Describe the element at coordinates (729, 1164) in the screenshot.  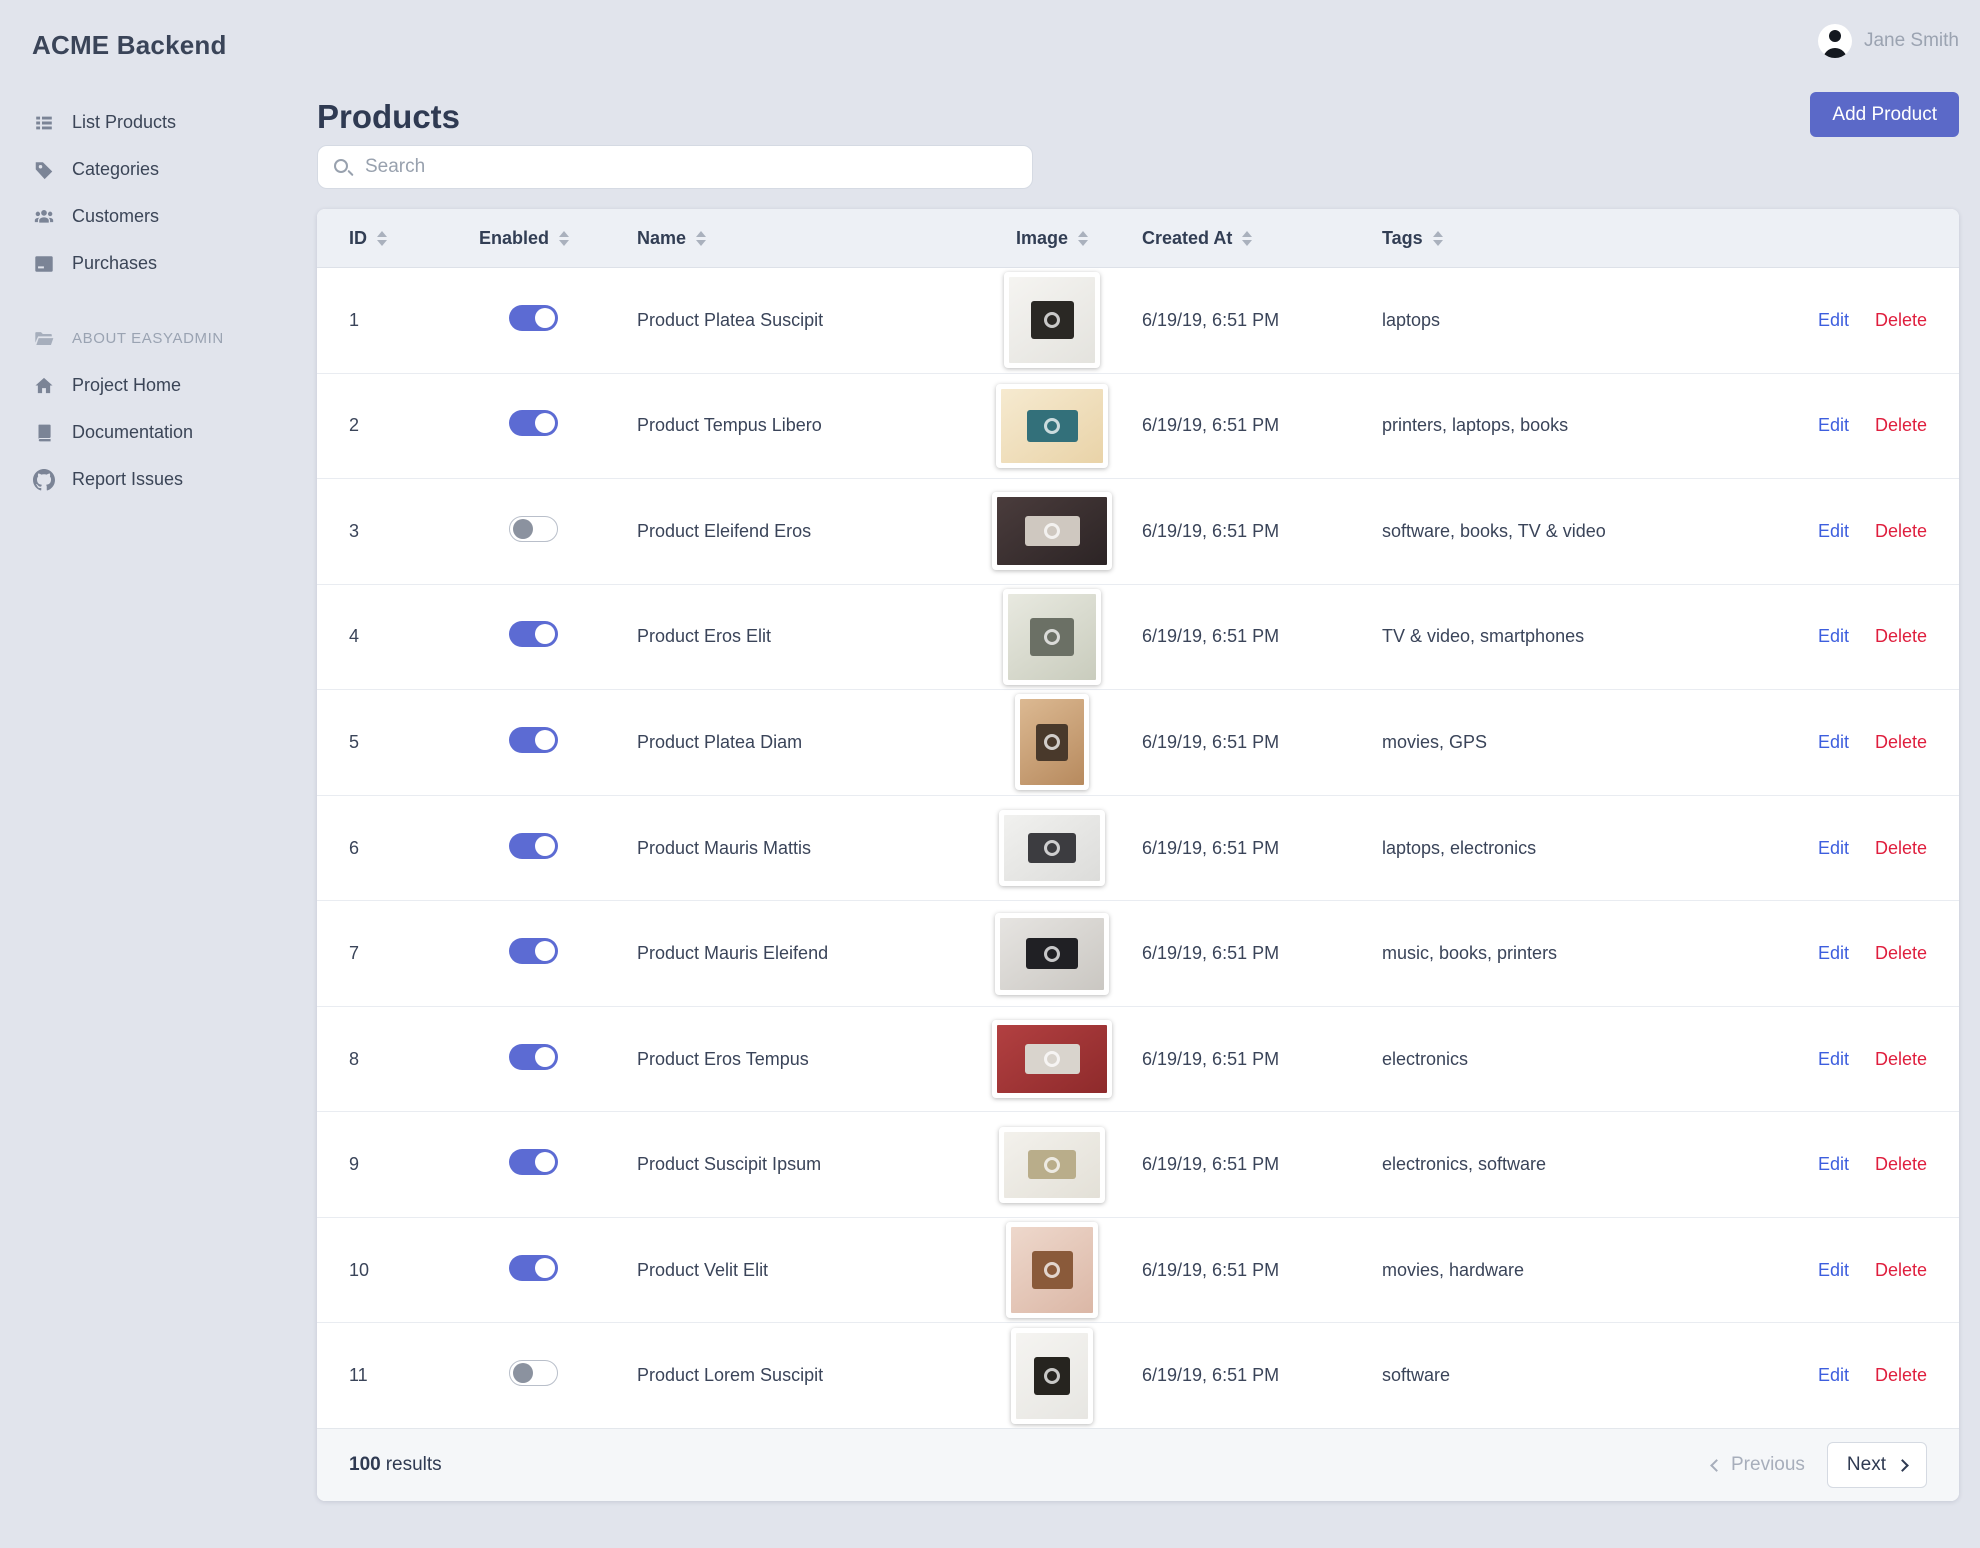
I see `product-name: Product Suscipit Ipsum` at that location.